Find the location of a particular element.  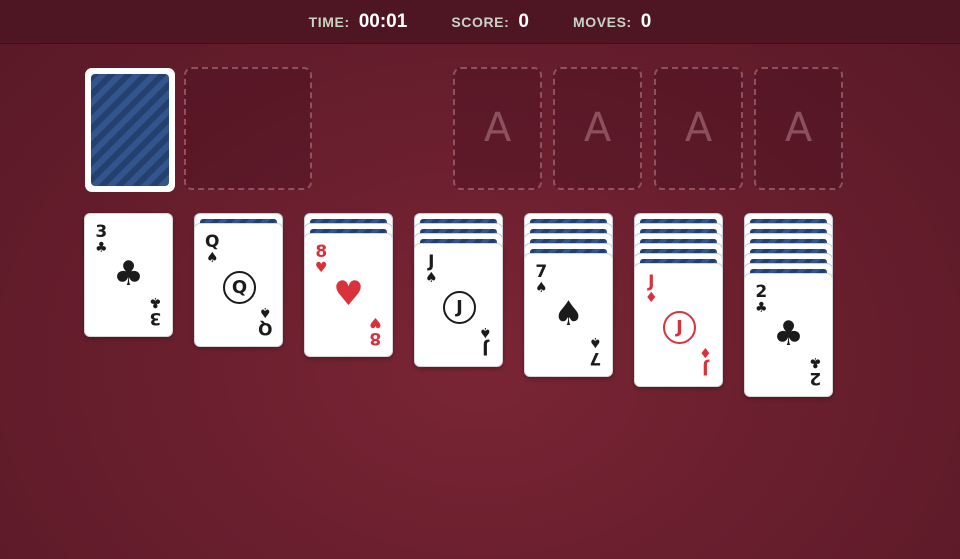

playing-card: 7 ♠ 7 ♠ ♠ is located at coordinates (568, 315).